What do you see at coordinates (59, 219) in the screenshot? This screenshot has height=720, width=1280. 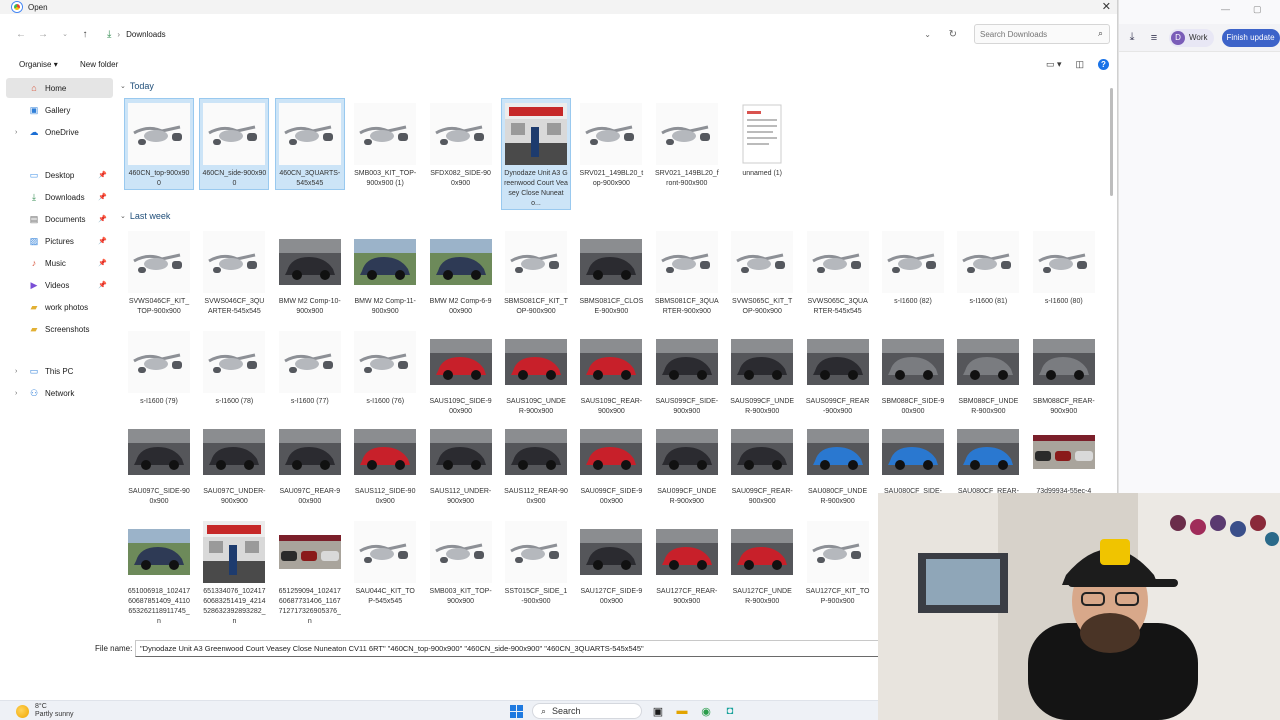 I see `sidebar-item-documents: ▤ Documents 📌` at bounding box center [59, 219].